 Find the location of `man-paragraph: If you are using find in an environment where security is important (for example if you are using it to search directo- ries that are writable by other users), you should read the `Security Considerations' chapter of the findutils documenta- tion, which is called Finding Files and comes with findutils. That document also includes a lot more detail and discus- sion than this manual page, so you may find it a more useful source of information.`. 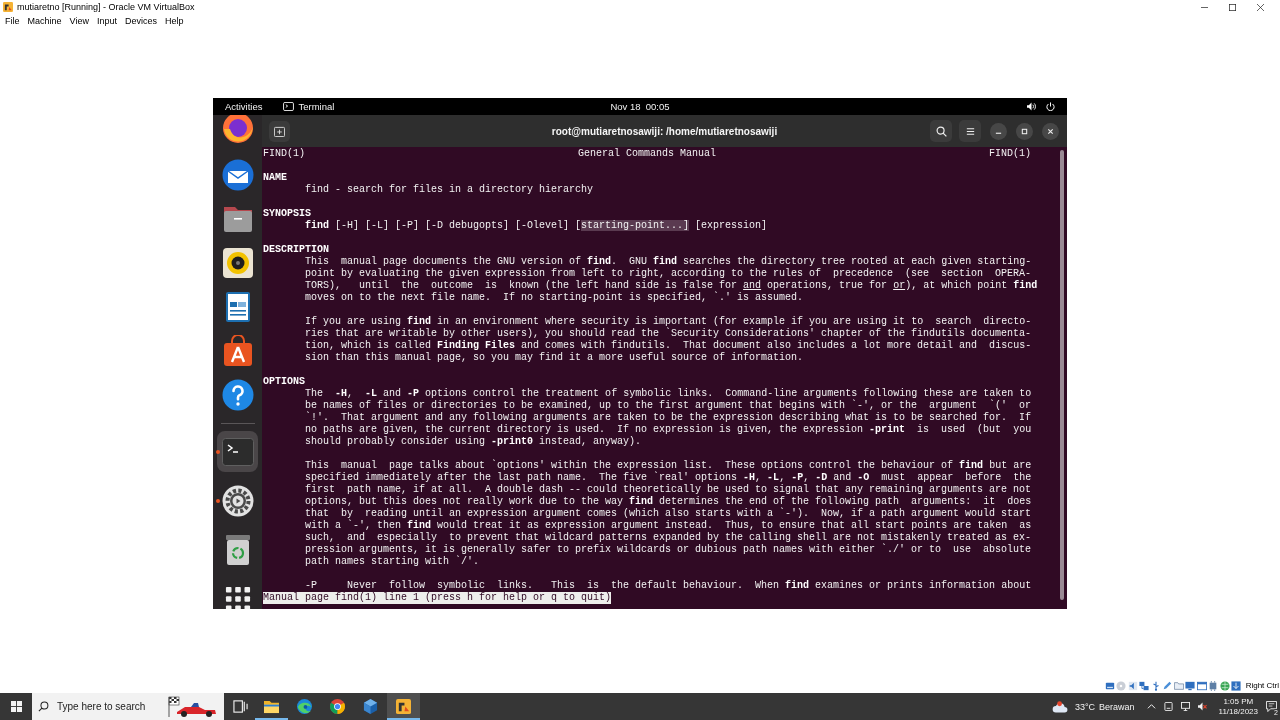

man-paragraph: If you are using find in an environment where security is important (for example if you are using it to search directo- ries that are writable by other users), you should read the `Security Considerations' chapter of the findutils documenta- tion, which is called Finding Files and comes with findutils. That document also includes a lot more detail and discus- sion than this manual page, so you may find it a more useful source of information. is located at coordinates (668, 340).